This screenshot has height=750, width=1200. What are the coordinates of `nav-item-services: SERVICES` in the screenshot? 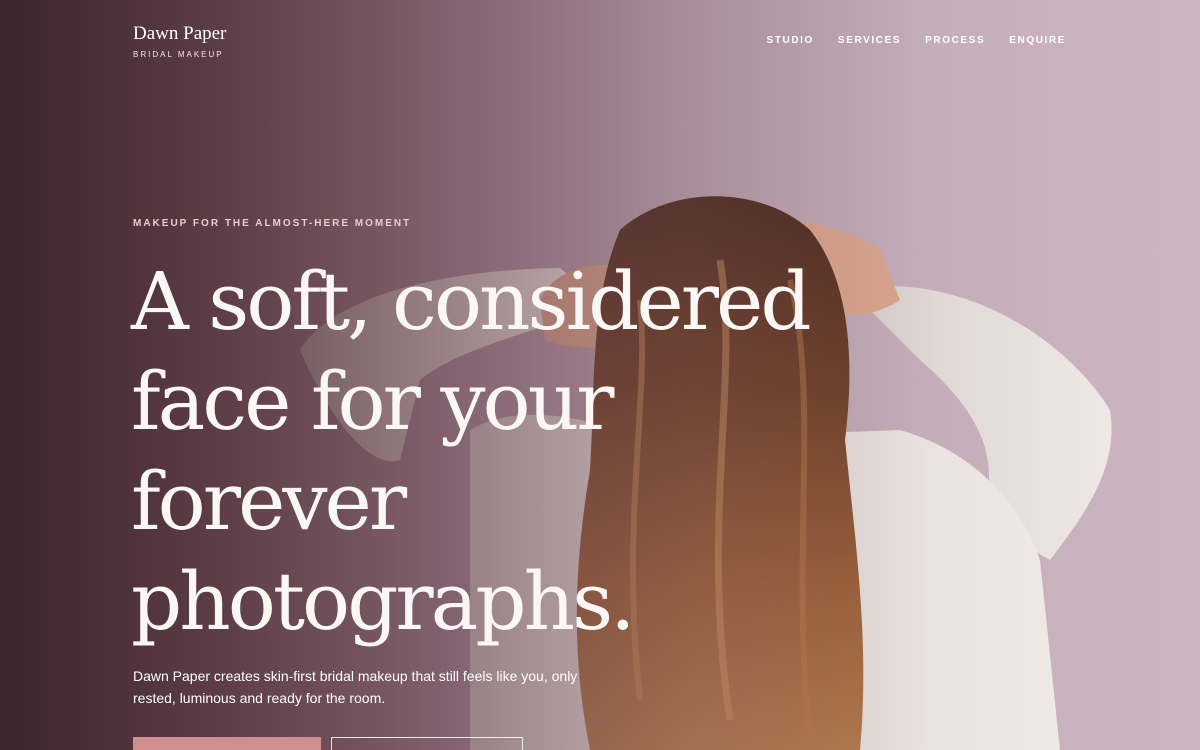 It's located at (869, 40).